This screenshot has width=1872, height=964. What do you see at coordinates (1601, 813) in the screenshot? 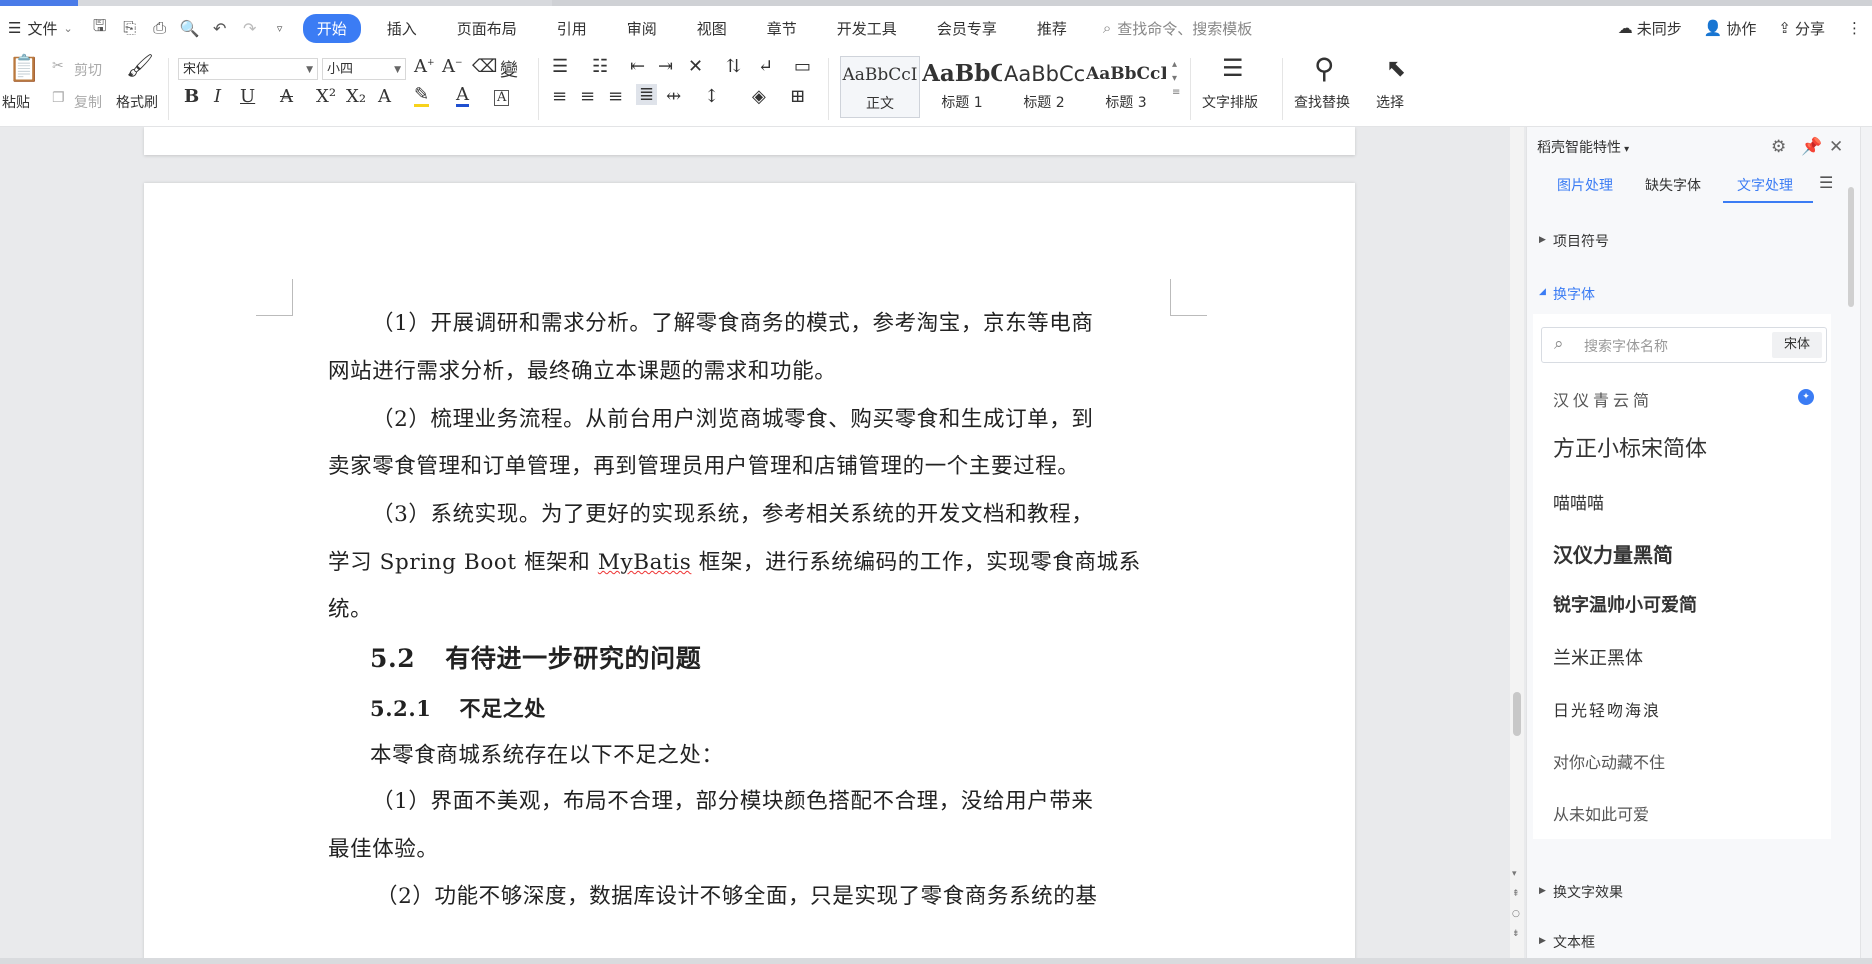
I see `font-item: 从未如此可爱` at bounding box center [1601, 813].